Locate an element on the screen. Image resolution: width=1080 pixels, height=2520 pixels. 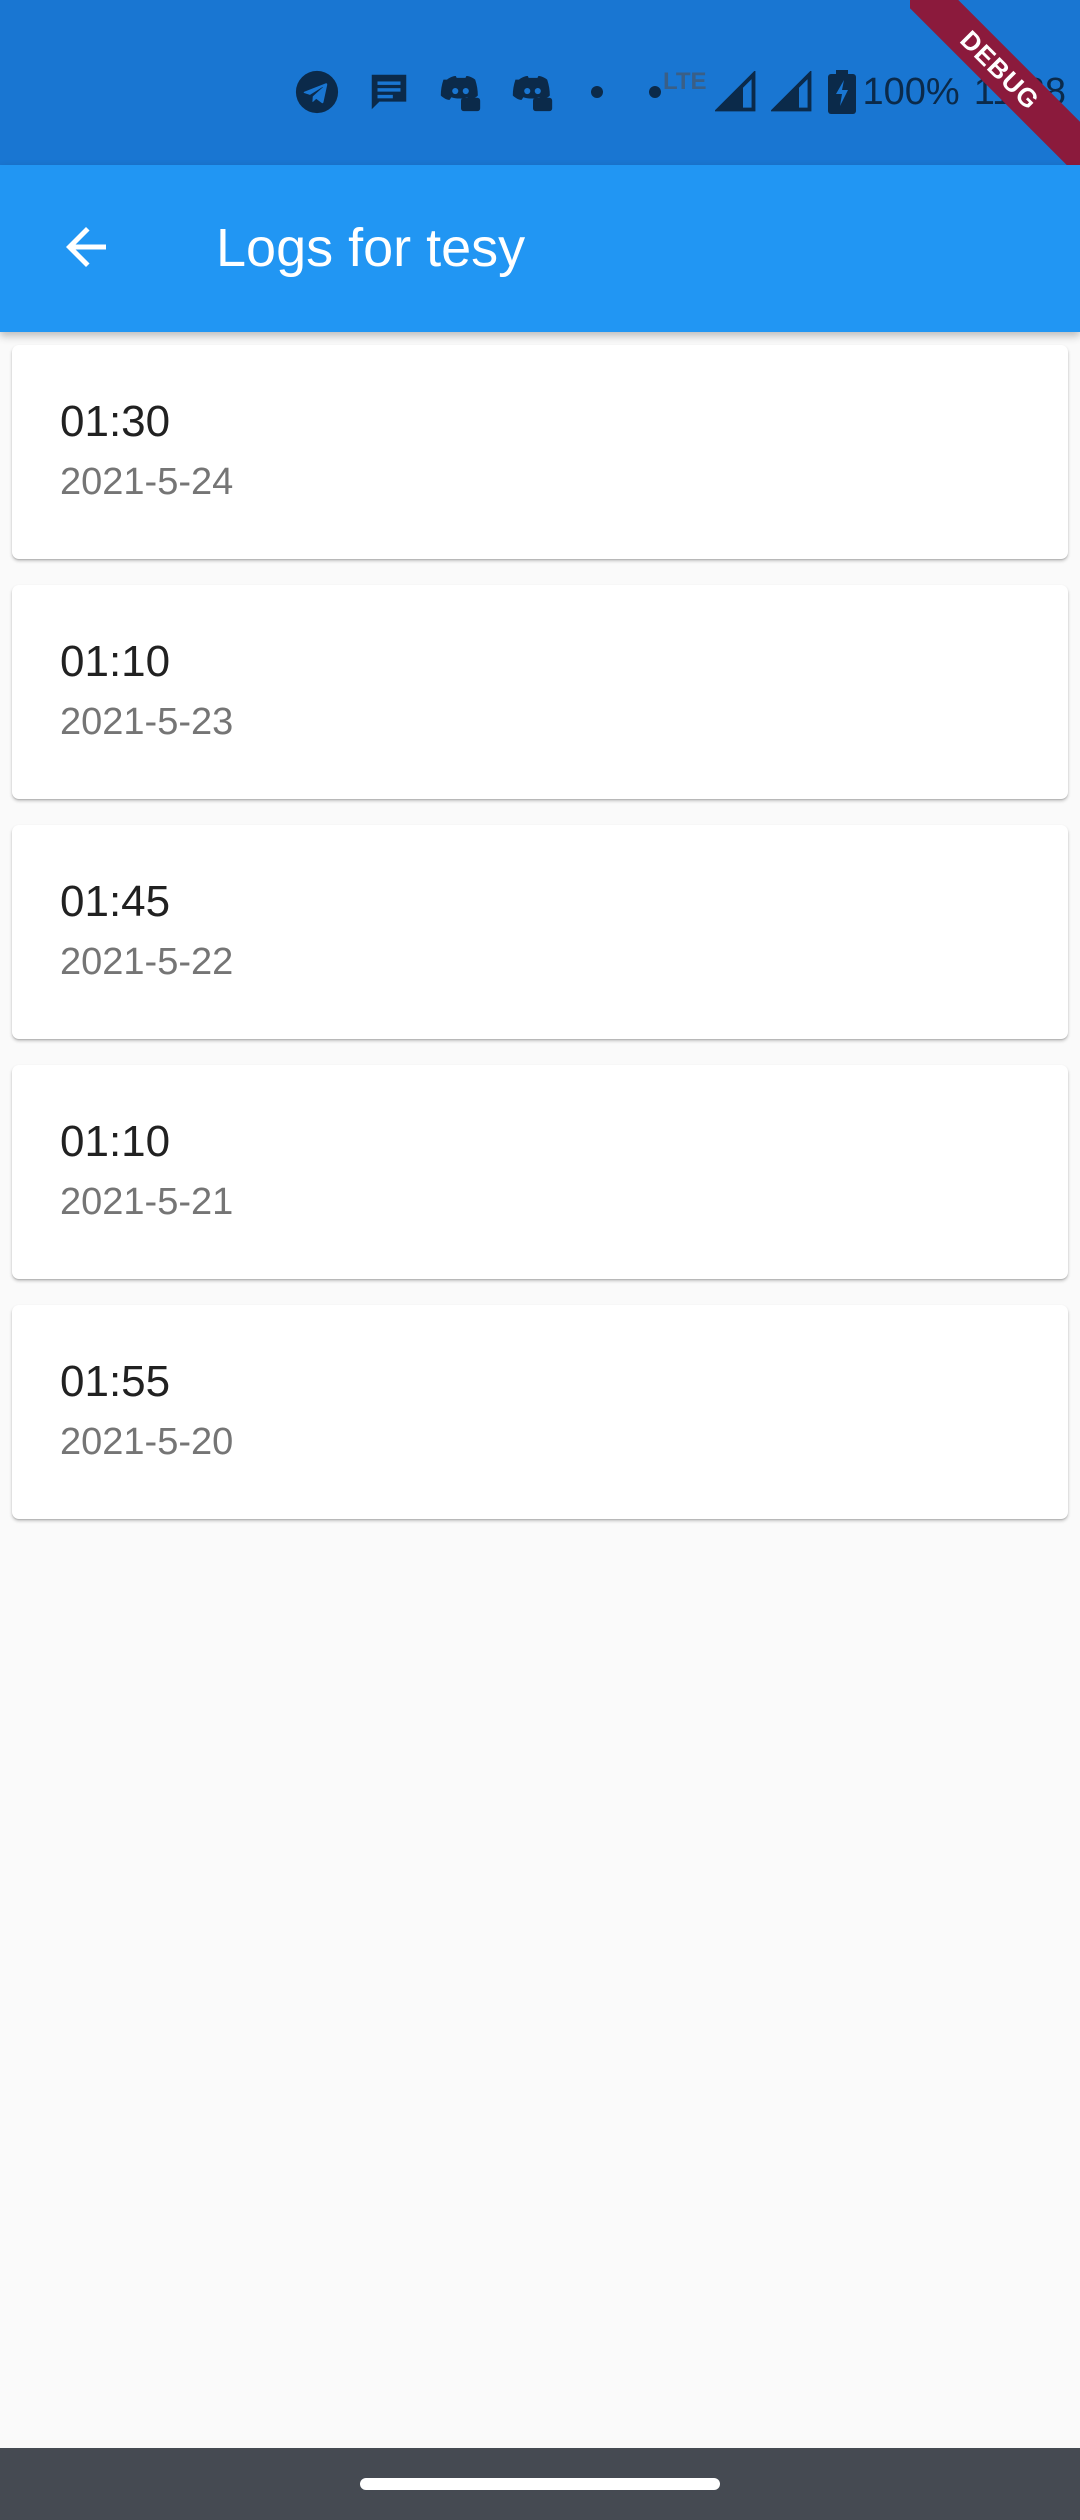
log-duration: 01:45 is located at coordinates (115, 901).